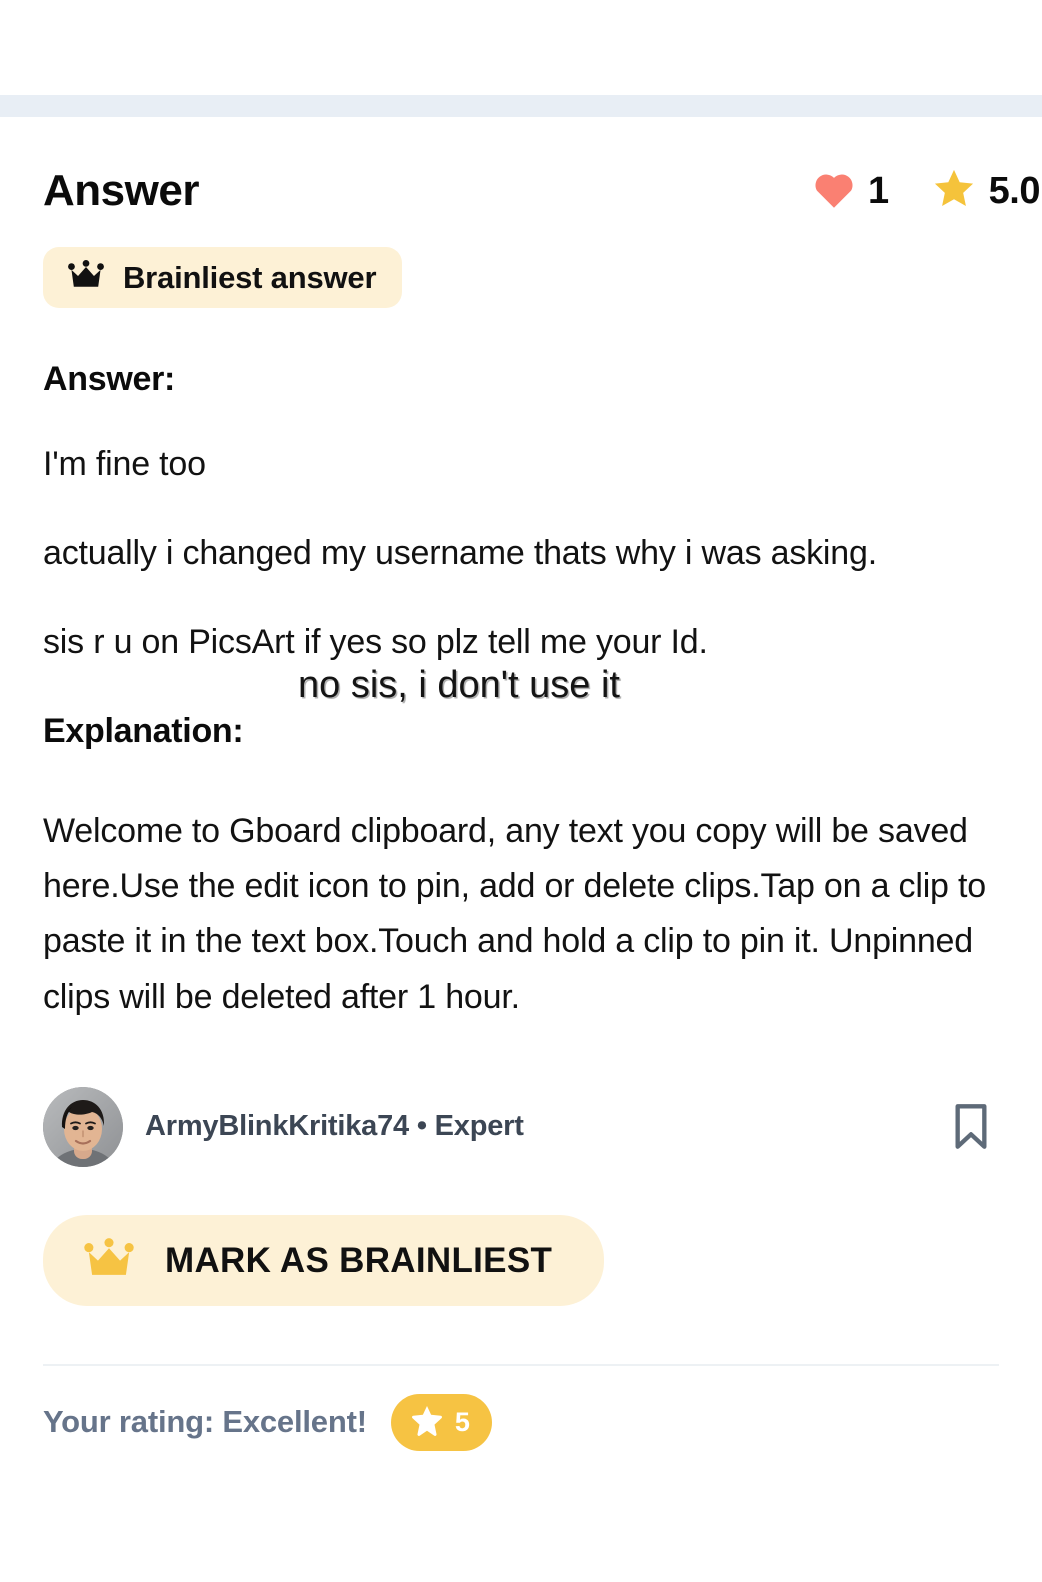 The height and width of the screenshot is (1582, 1042). Describe the element at coordinates (878, 191) in the screenshot. I see `likes-count: 1` at that location.